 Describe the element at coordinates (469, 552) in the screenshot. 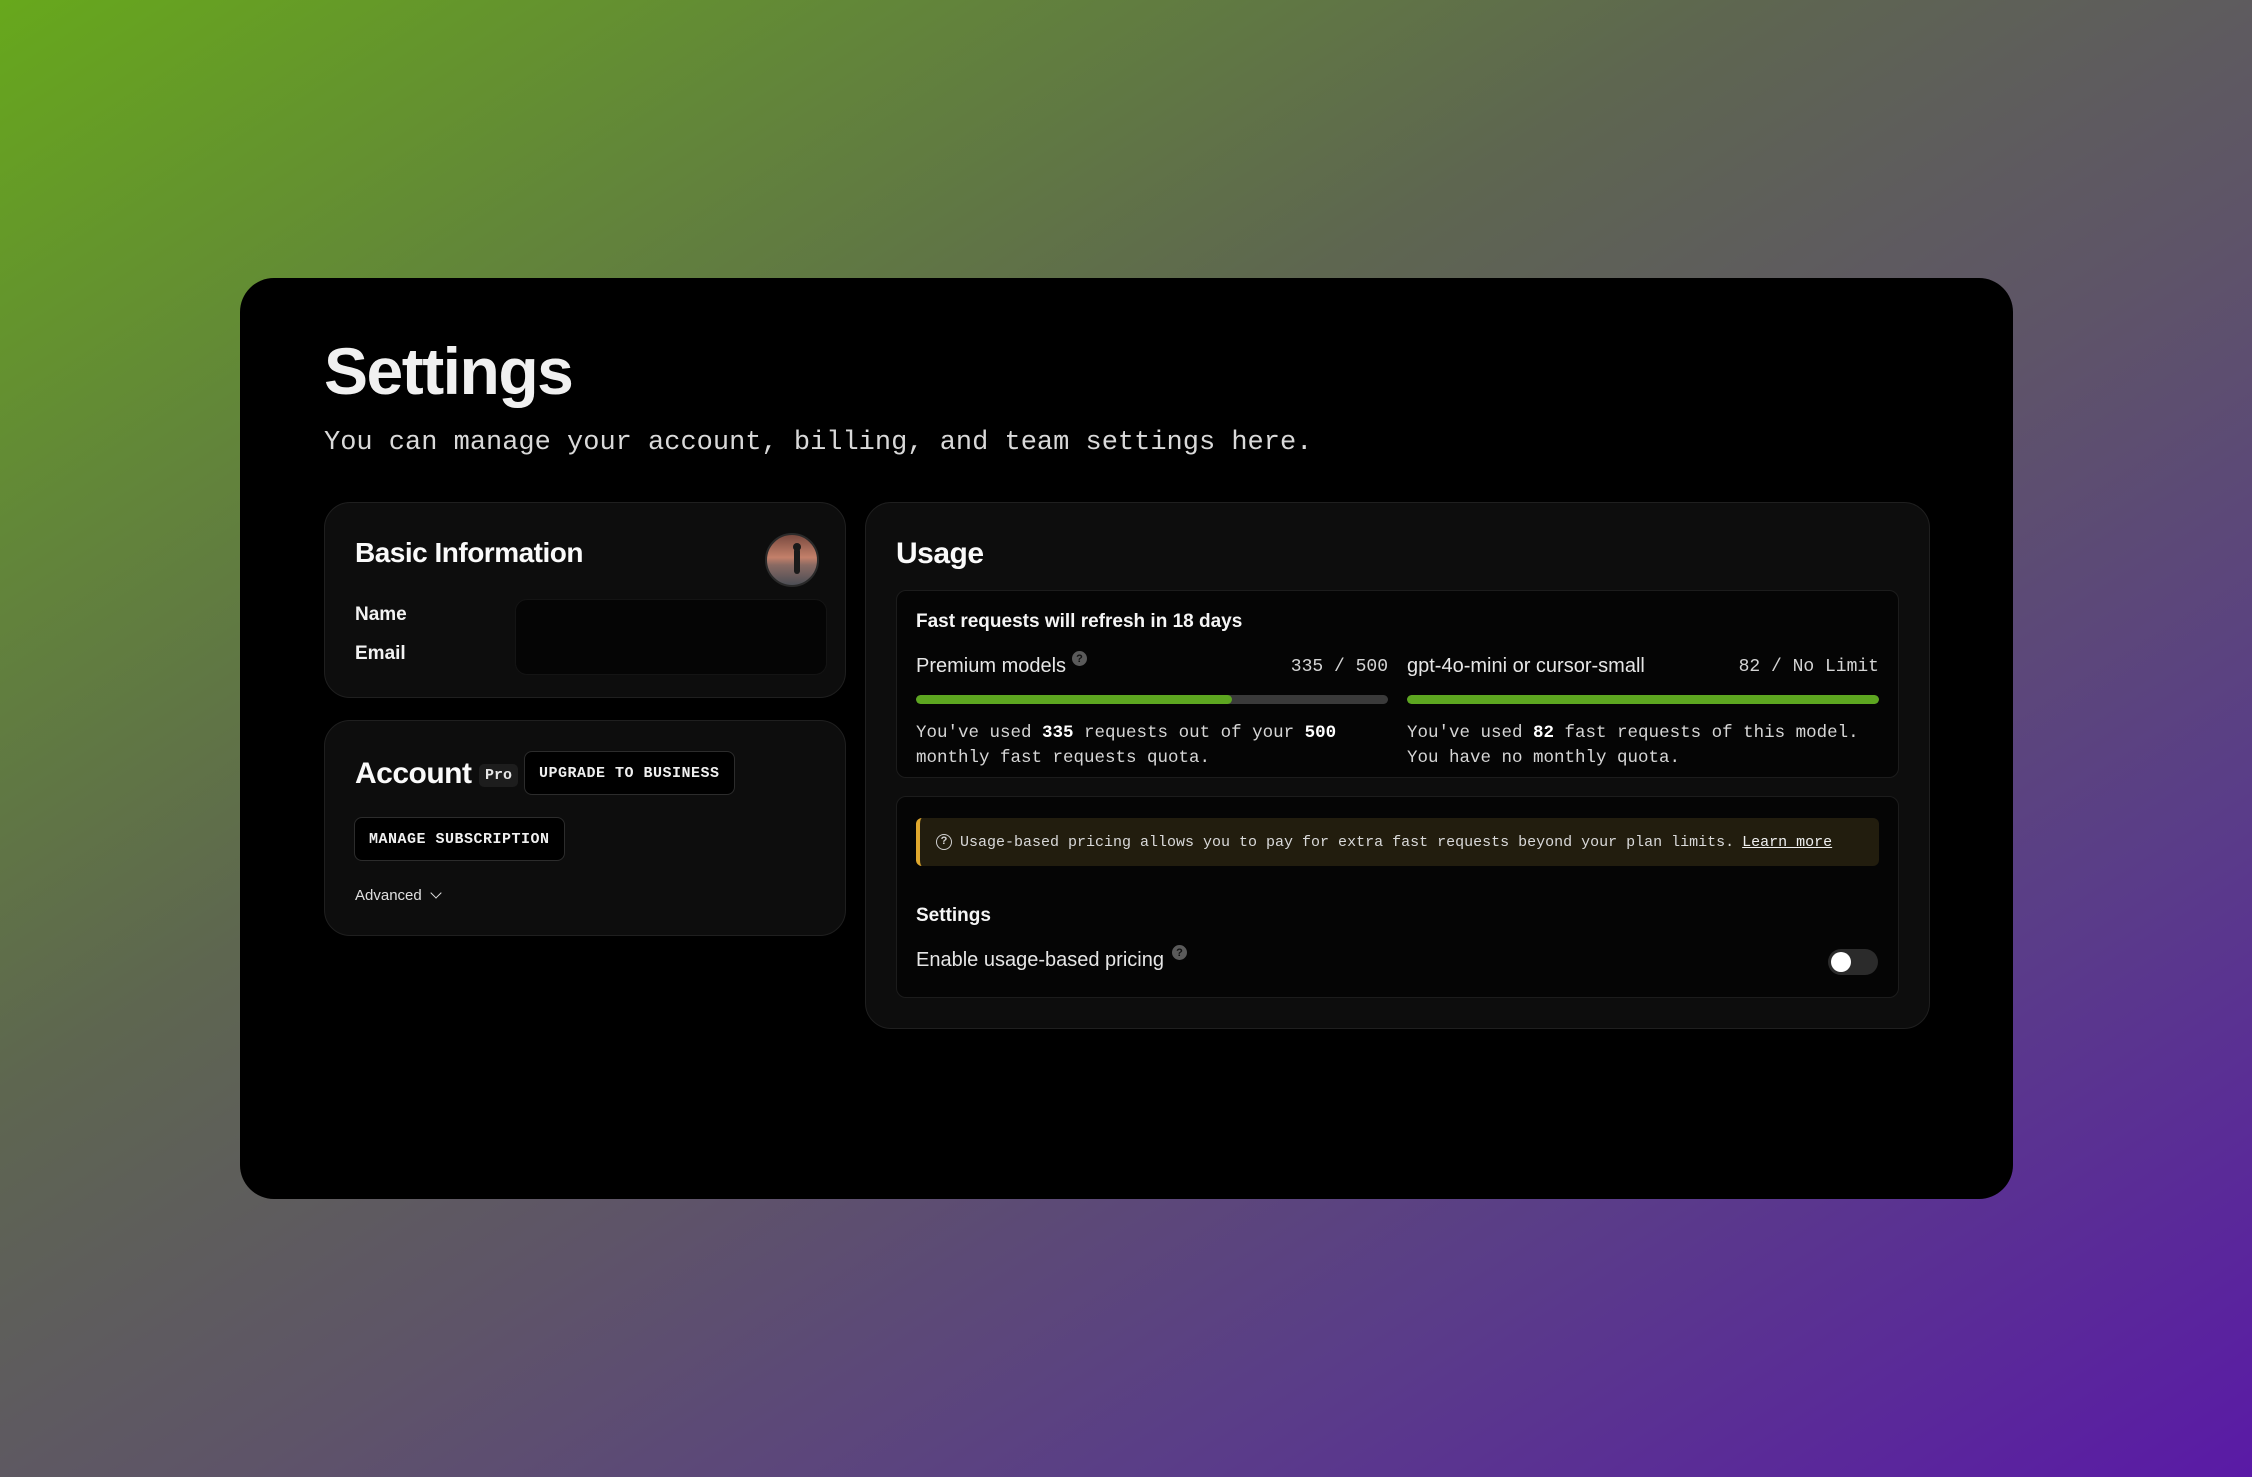

I see `basic-information-title: Basic Information` at that location.